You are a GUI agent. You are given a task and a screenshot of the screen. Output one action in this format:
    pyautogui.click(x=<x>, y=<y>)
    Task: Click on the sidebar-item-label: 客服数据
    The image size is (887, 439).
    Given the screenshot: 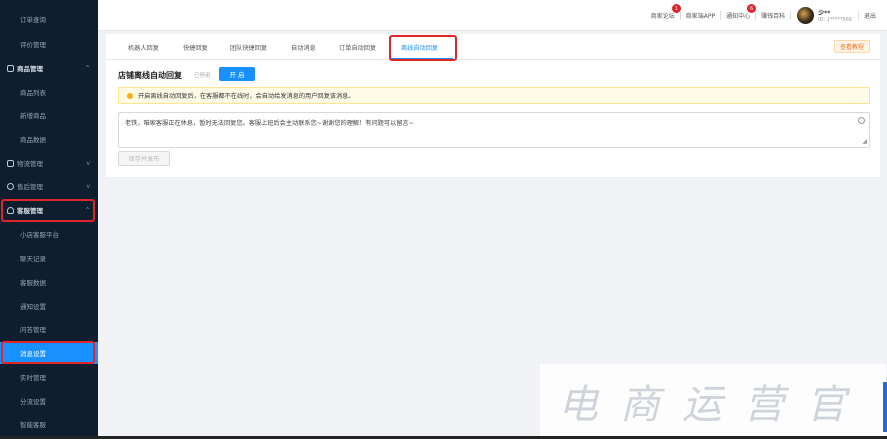 What is the action you would take?
    pyautogui.click(x=33, y=283)
    